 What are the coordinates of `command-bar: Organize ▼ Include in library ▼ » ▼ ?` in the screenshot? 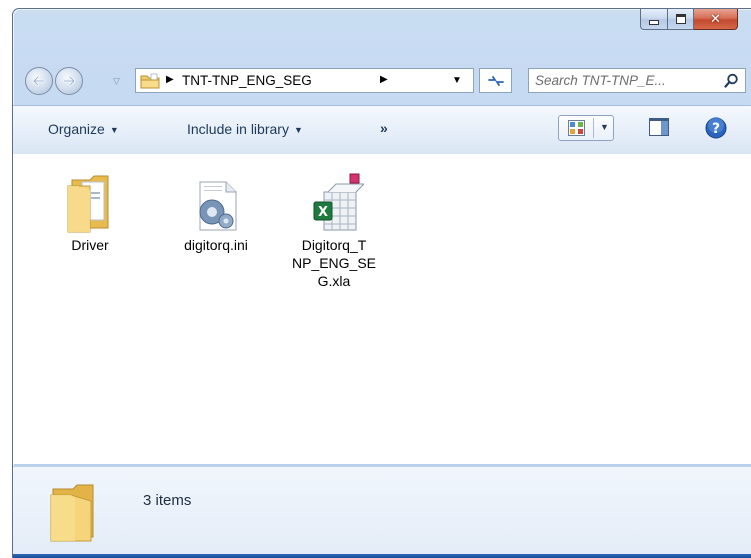 It's located at (382, 130).